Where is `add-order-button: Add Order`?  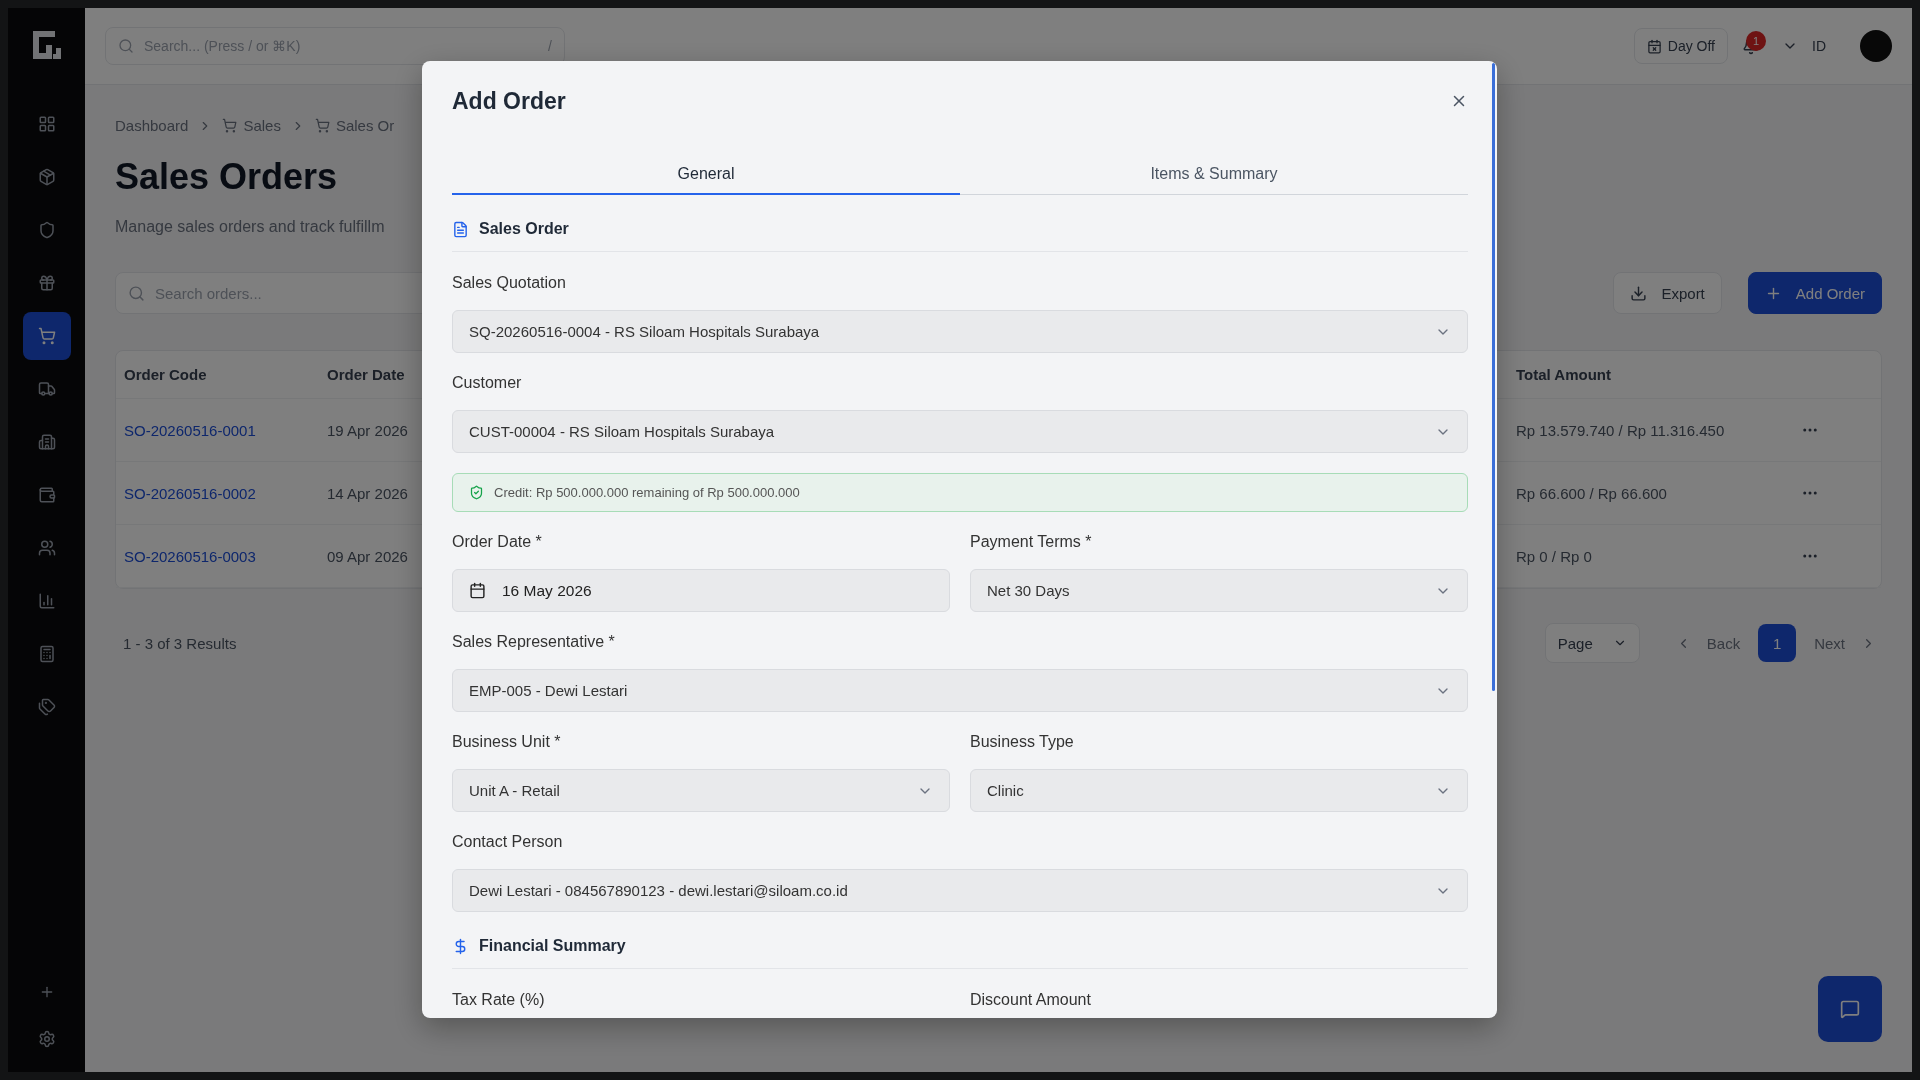
add-order-button: Add Order is located at coordinates (1814, 293).